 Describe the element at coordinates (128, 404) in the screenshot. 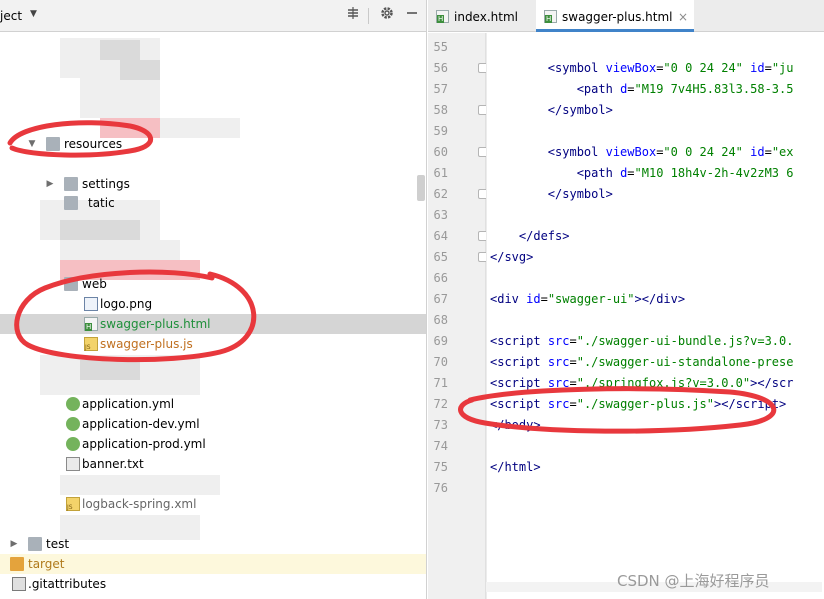

I see `tree-item-label: application.yml` at that location.